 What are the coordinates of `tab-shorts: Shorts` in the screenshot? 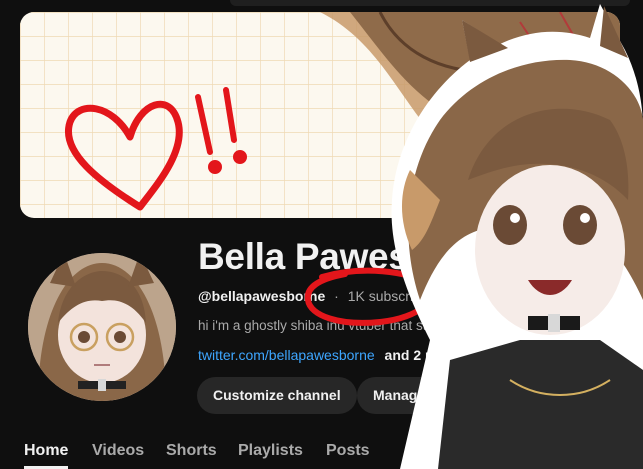 It's located at (191, 451).